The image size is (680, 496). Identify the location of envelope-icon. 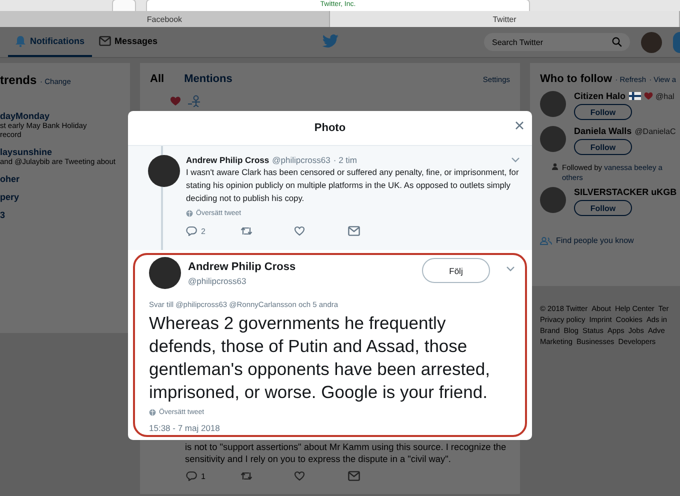
(104, 41).